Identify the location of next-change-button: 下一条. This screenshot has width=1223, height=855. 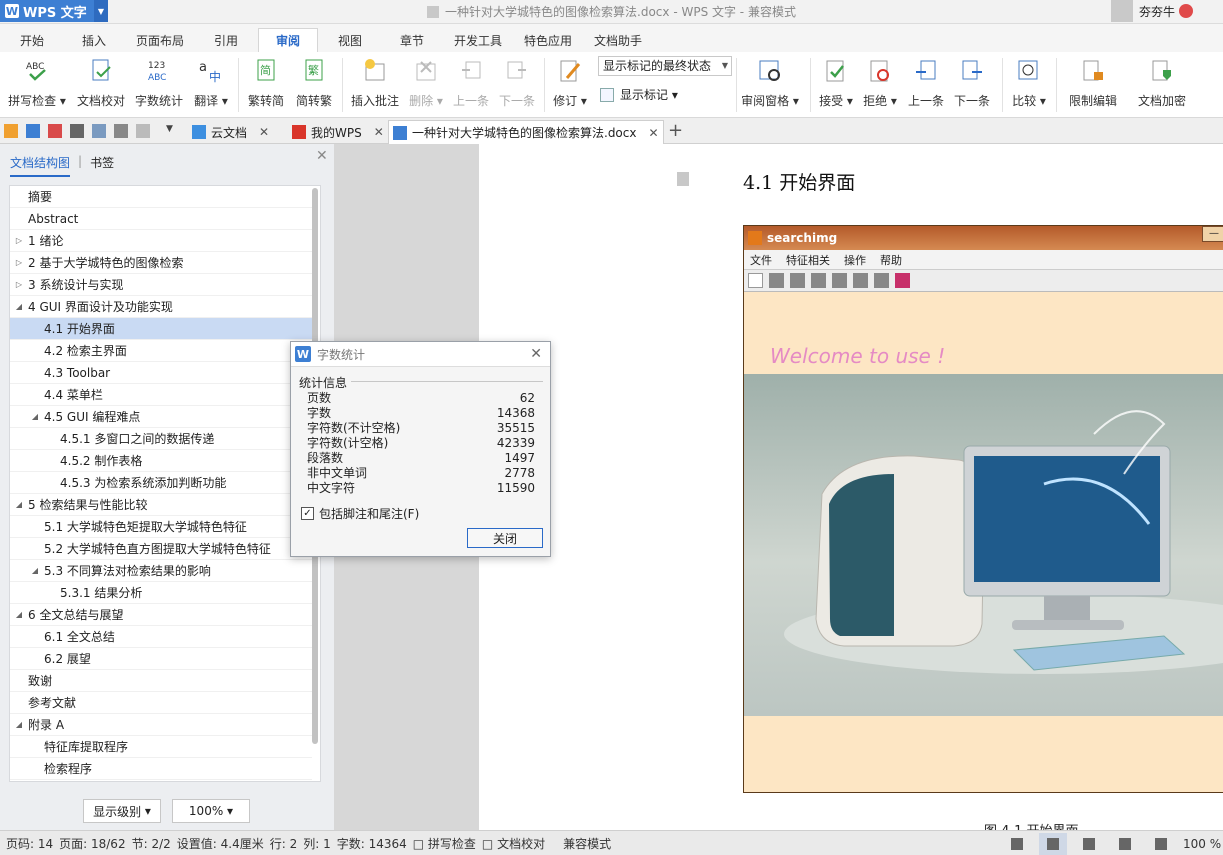
(972, 84).